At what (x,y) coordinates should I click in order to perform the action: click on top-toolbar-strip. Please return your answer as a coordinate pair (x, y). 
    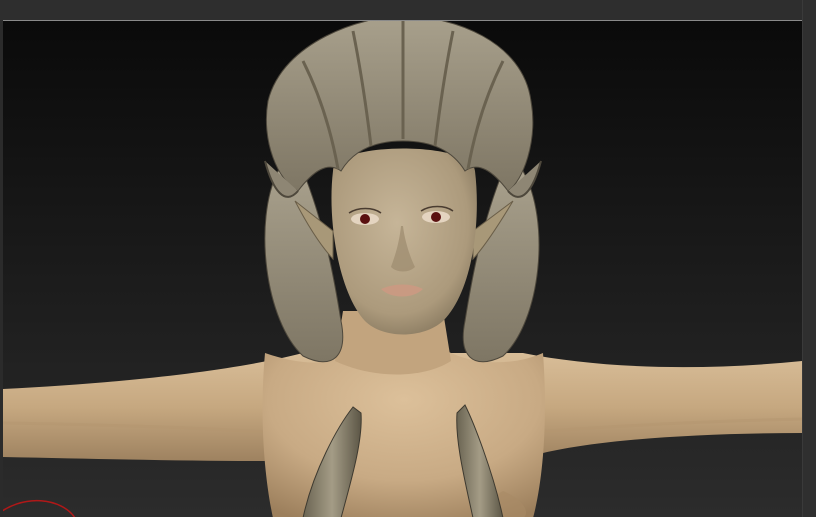
    Looking at the image, I should click on (408, 10).